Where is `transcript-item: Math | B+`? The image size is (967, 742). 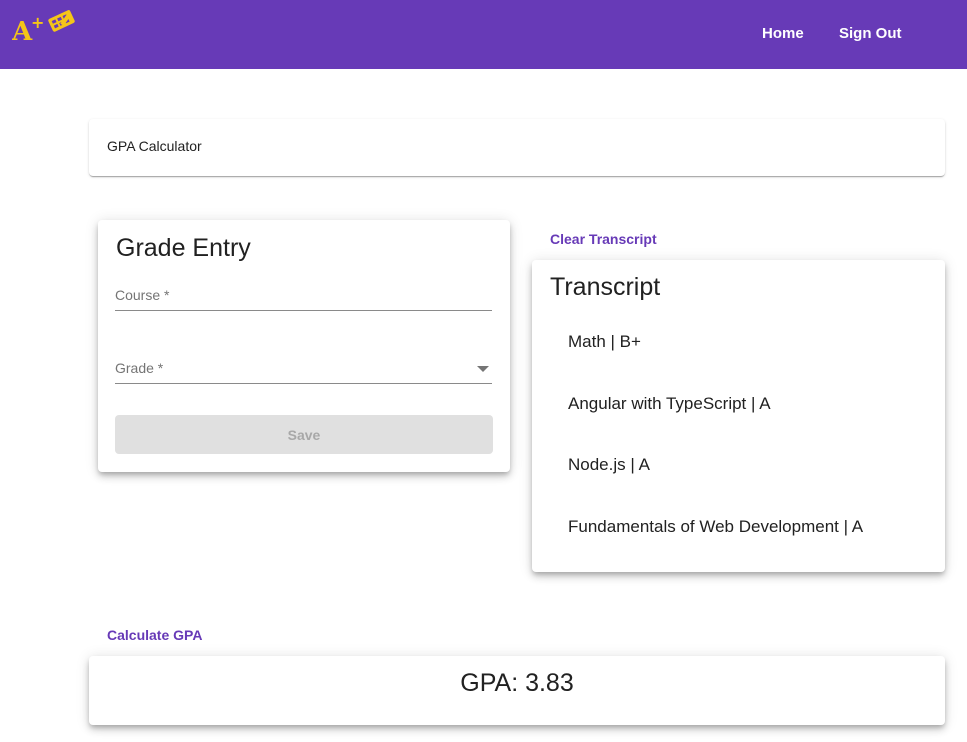
transcript-item: Math | B+ is located at coordinates (604, 341).